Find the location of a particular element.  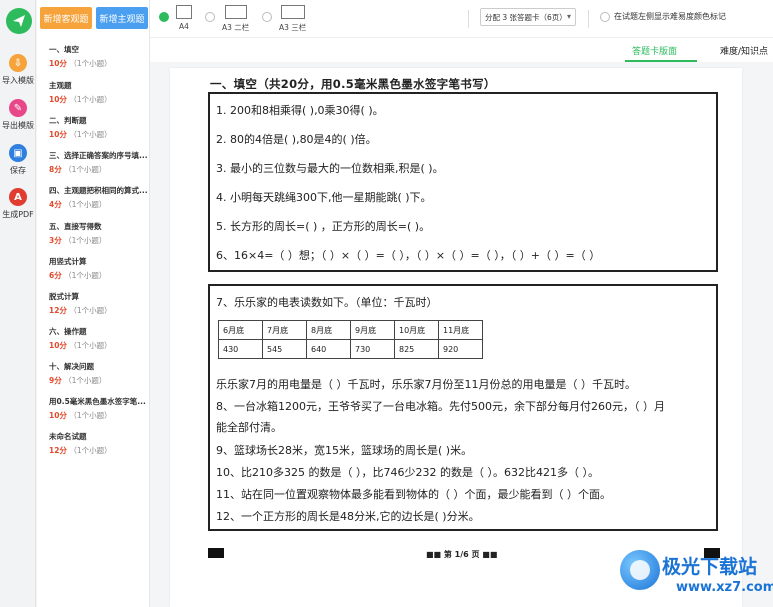

generate-pdf-button: A 生成PDF is located at coordinates (18, 204).